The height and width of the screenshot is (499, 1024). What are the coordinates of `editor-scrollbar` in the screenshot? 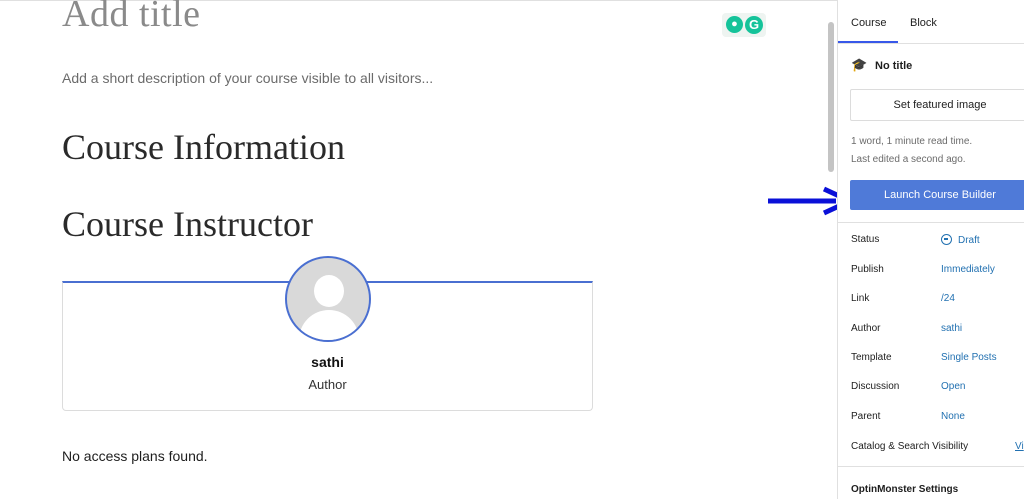 It's located at (831, 97).